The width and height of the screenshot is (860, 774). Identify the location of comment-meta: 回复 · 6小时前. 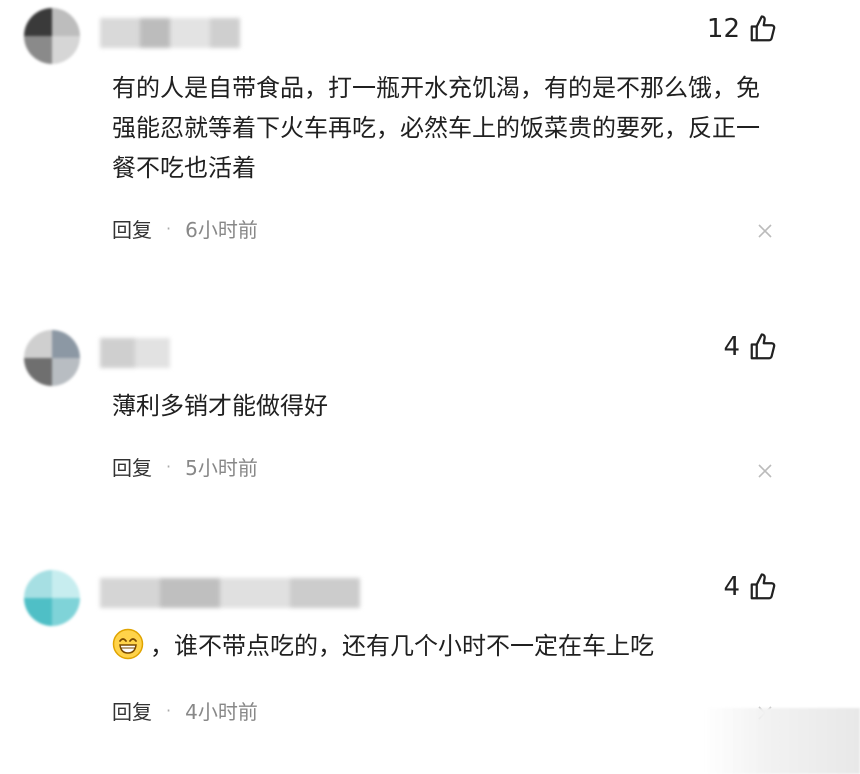
(185, 228).